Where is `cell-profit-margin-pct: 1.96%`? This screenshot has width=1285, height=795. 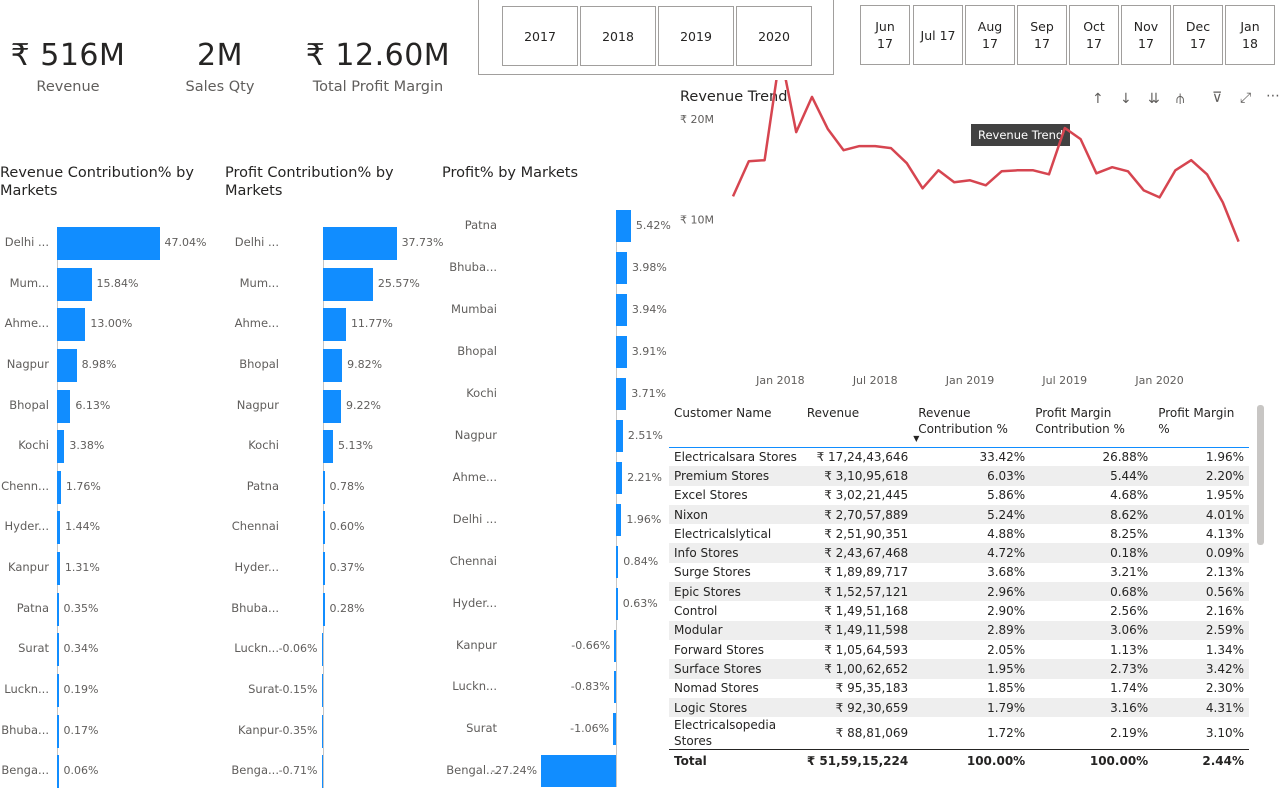 cell-profit-margin-pct: 1.96% is located at coordinates (1224, 456).